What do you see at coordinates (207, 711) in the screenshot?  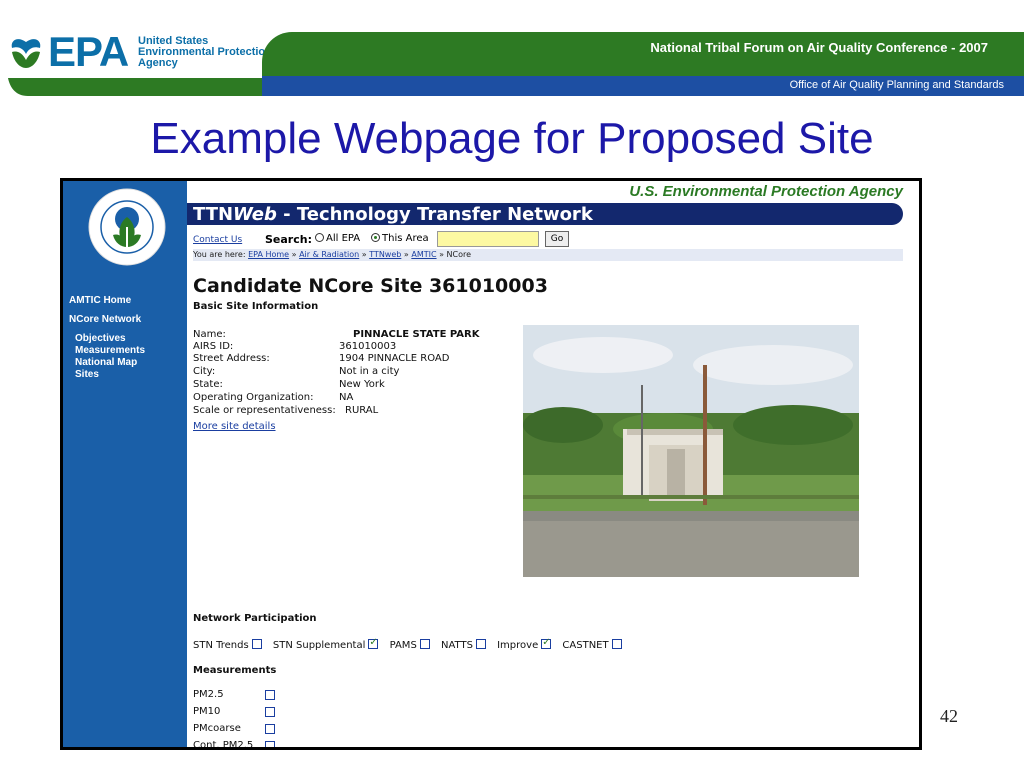 I see `measurement-pm10-label: PM10` at bounding box center [207, 711].